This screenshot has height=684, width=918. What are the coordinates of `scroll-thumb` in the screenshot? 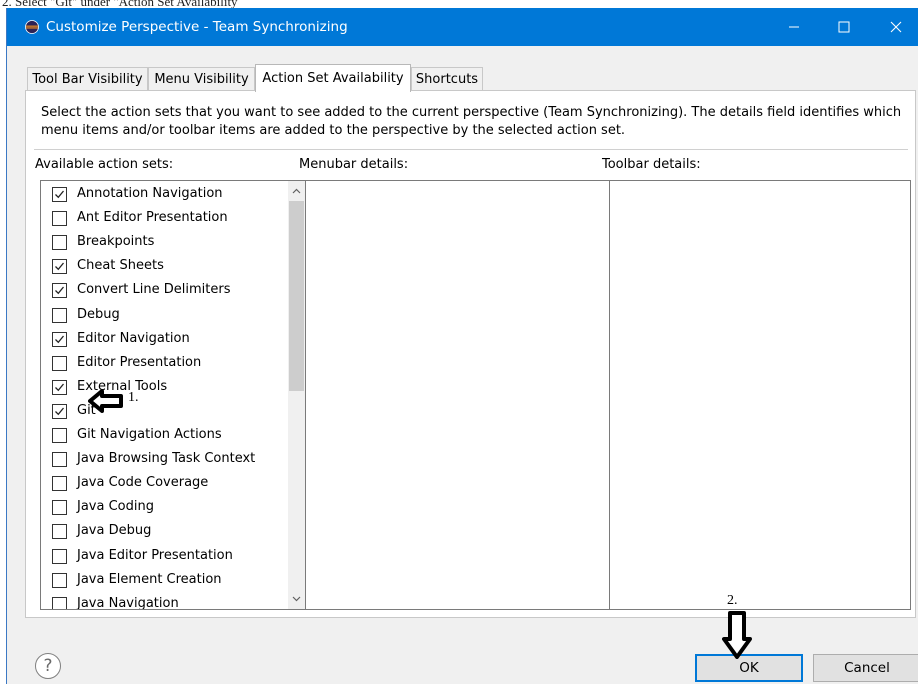 It's located at (296, 296).